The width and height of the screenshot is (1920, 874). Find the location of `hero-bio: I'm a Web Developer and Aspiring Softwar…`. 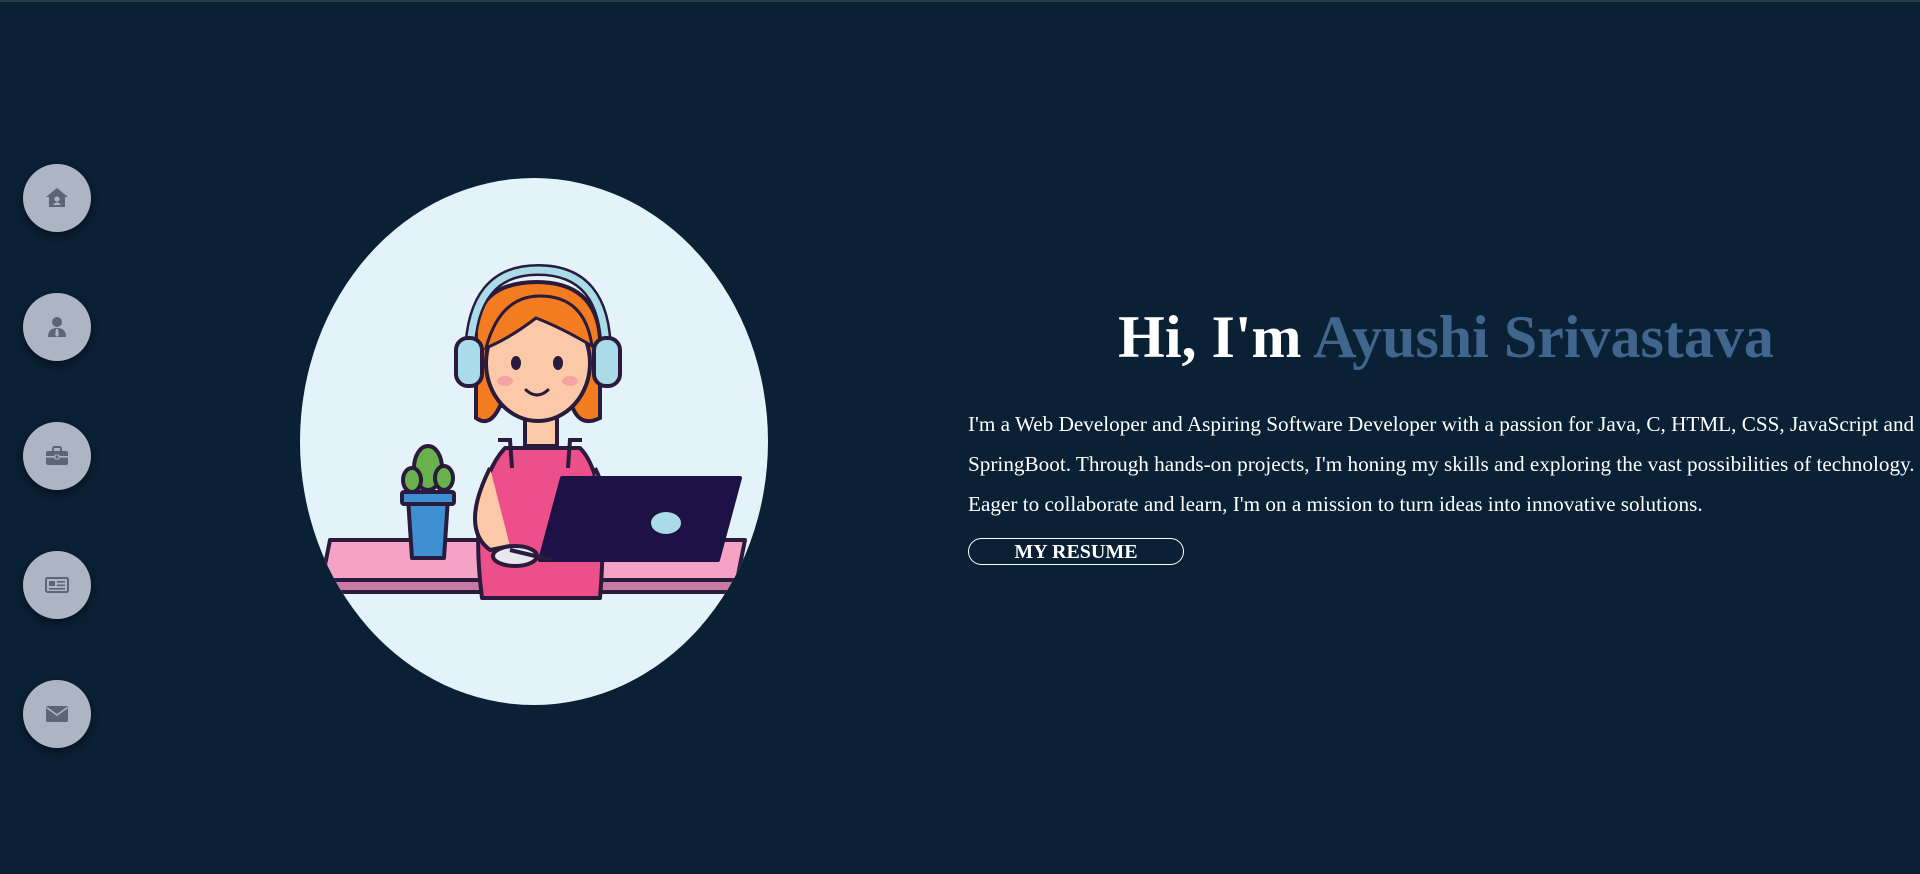

hero-bio: I'm a Web Developer and Aspiring Softwar… is located at coordinates (1441, 464).